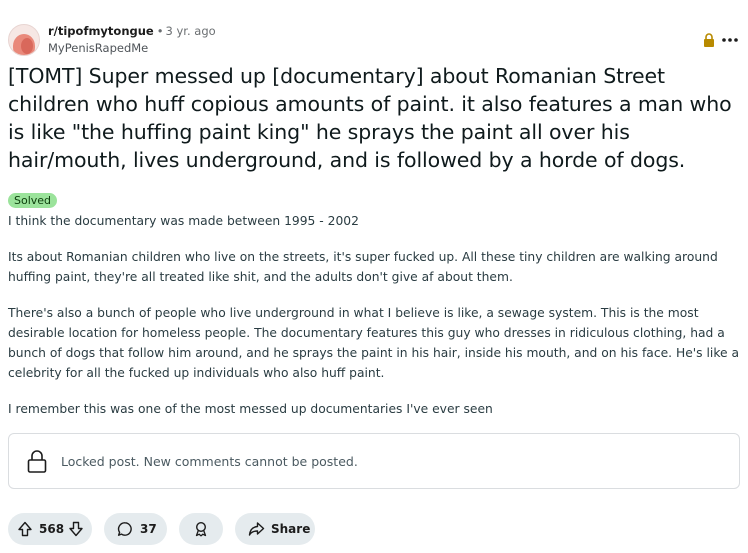  Describe the element at coordinates (148, 529) in the screenshot. I see `comment-count: 37` at that location.